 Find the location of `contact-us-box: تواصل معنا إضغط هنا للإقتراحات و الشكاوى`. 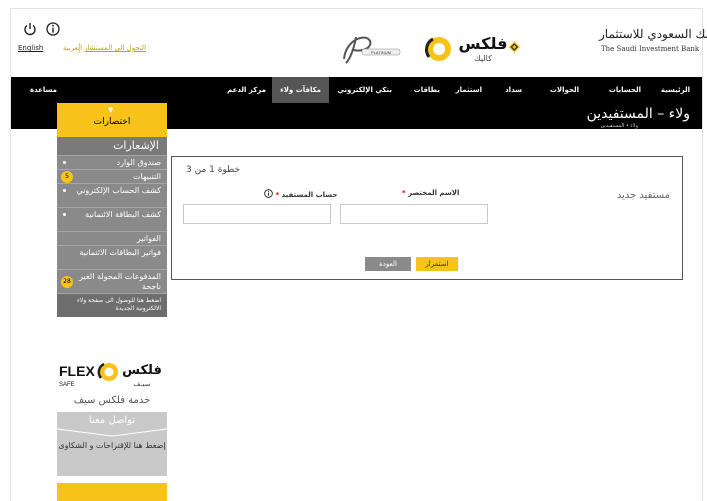

contact-us-box: تواصل معنا إضغط هنا للإقتراحات و الشكاوى is located at coordinates (112, 444).